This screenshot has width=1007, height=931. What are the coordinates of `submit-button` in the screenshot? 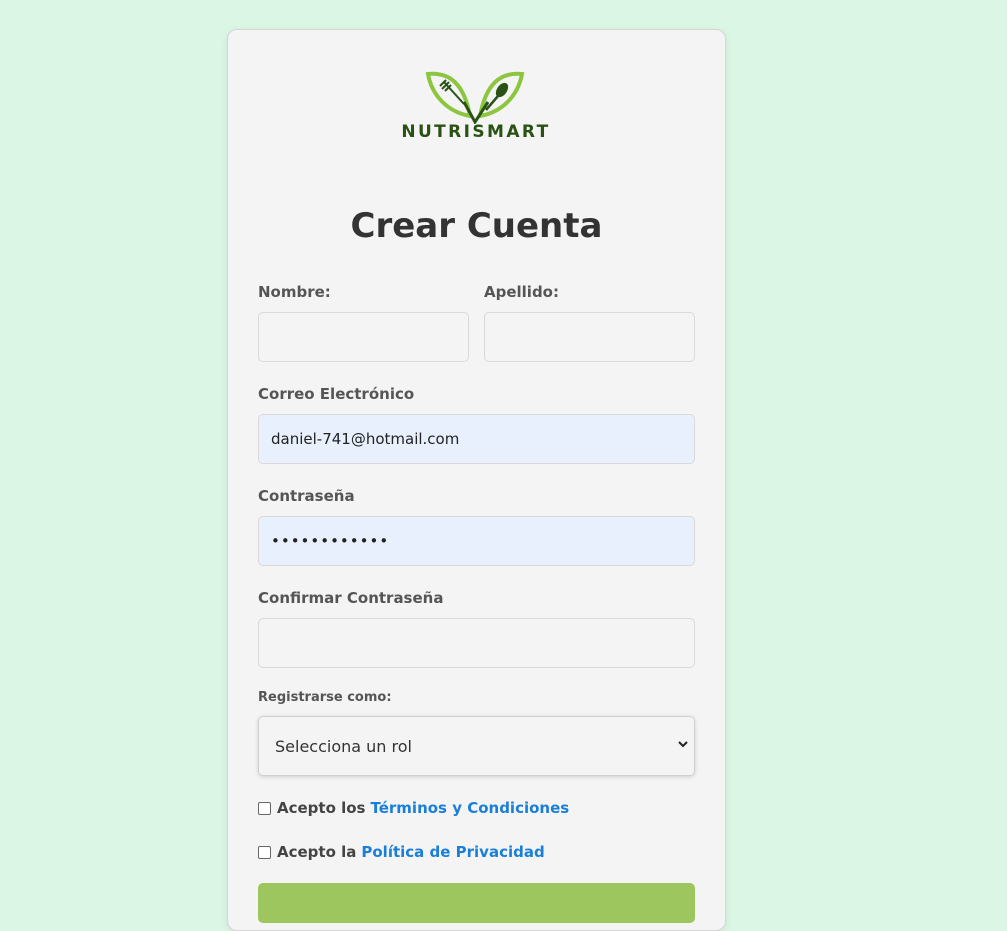 It's located at (476, 903).